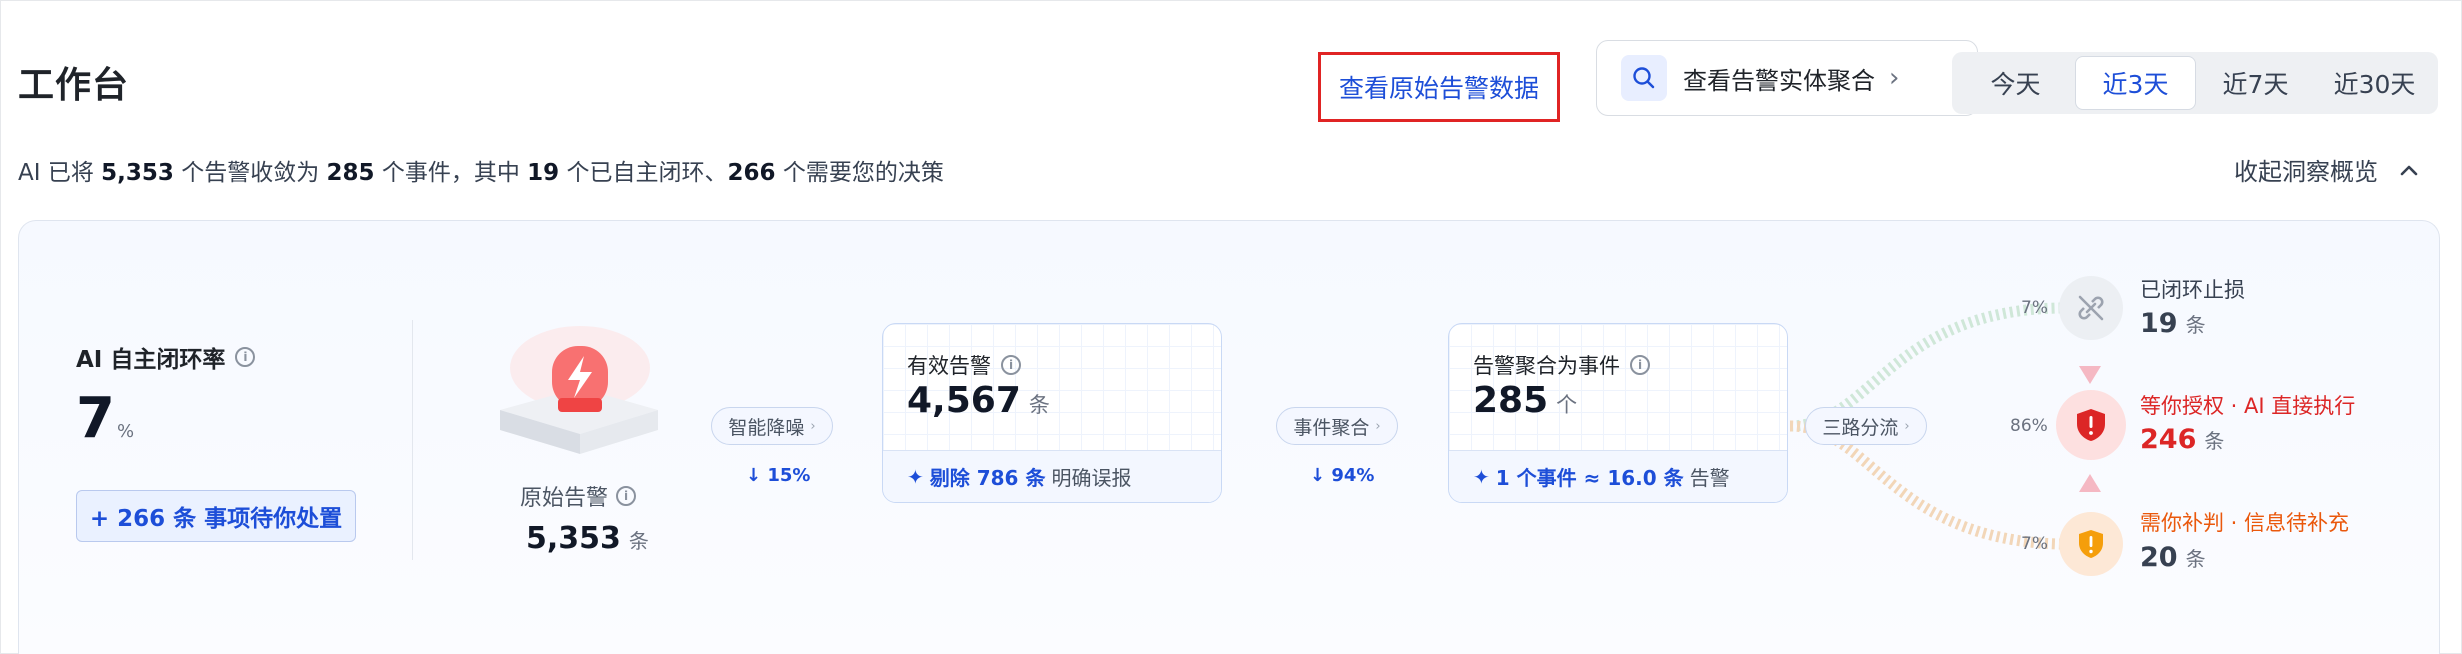 The height and width of the screenshot is (654, 2462). Describe the element at coordinates (1618, 476) in the screenshot. I see `card-footer: ✦ 1 个事件 ≈ 16.0 条告警` at that location.